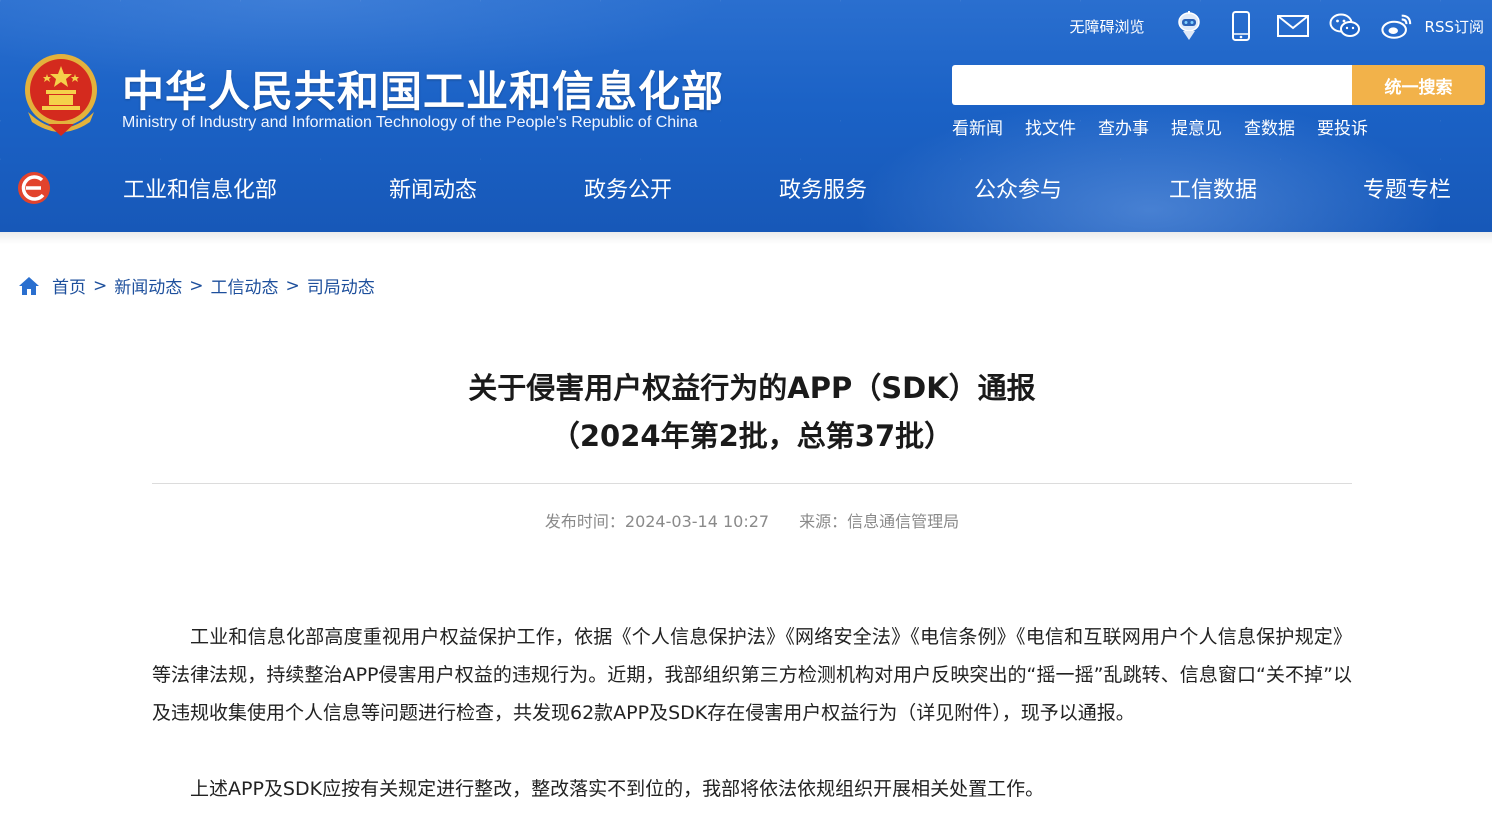  Describe the element at coordinates (1407, 188) in the screenshot. I see `nav-item-special-topics: 专题专栏` at that location.